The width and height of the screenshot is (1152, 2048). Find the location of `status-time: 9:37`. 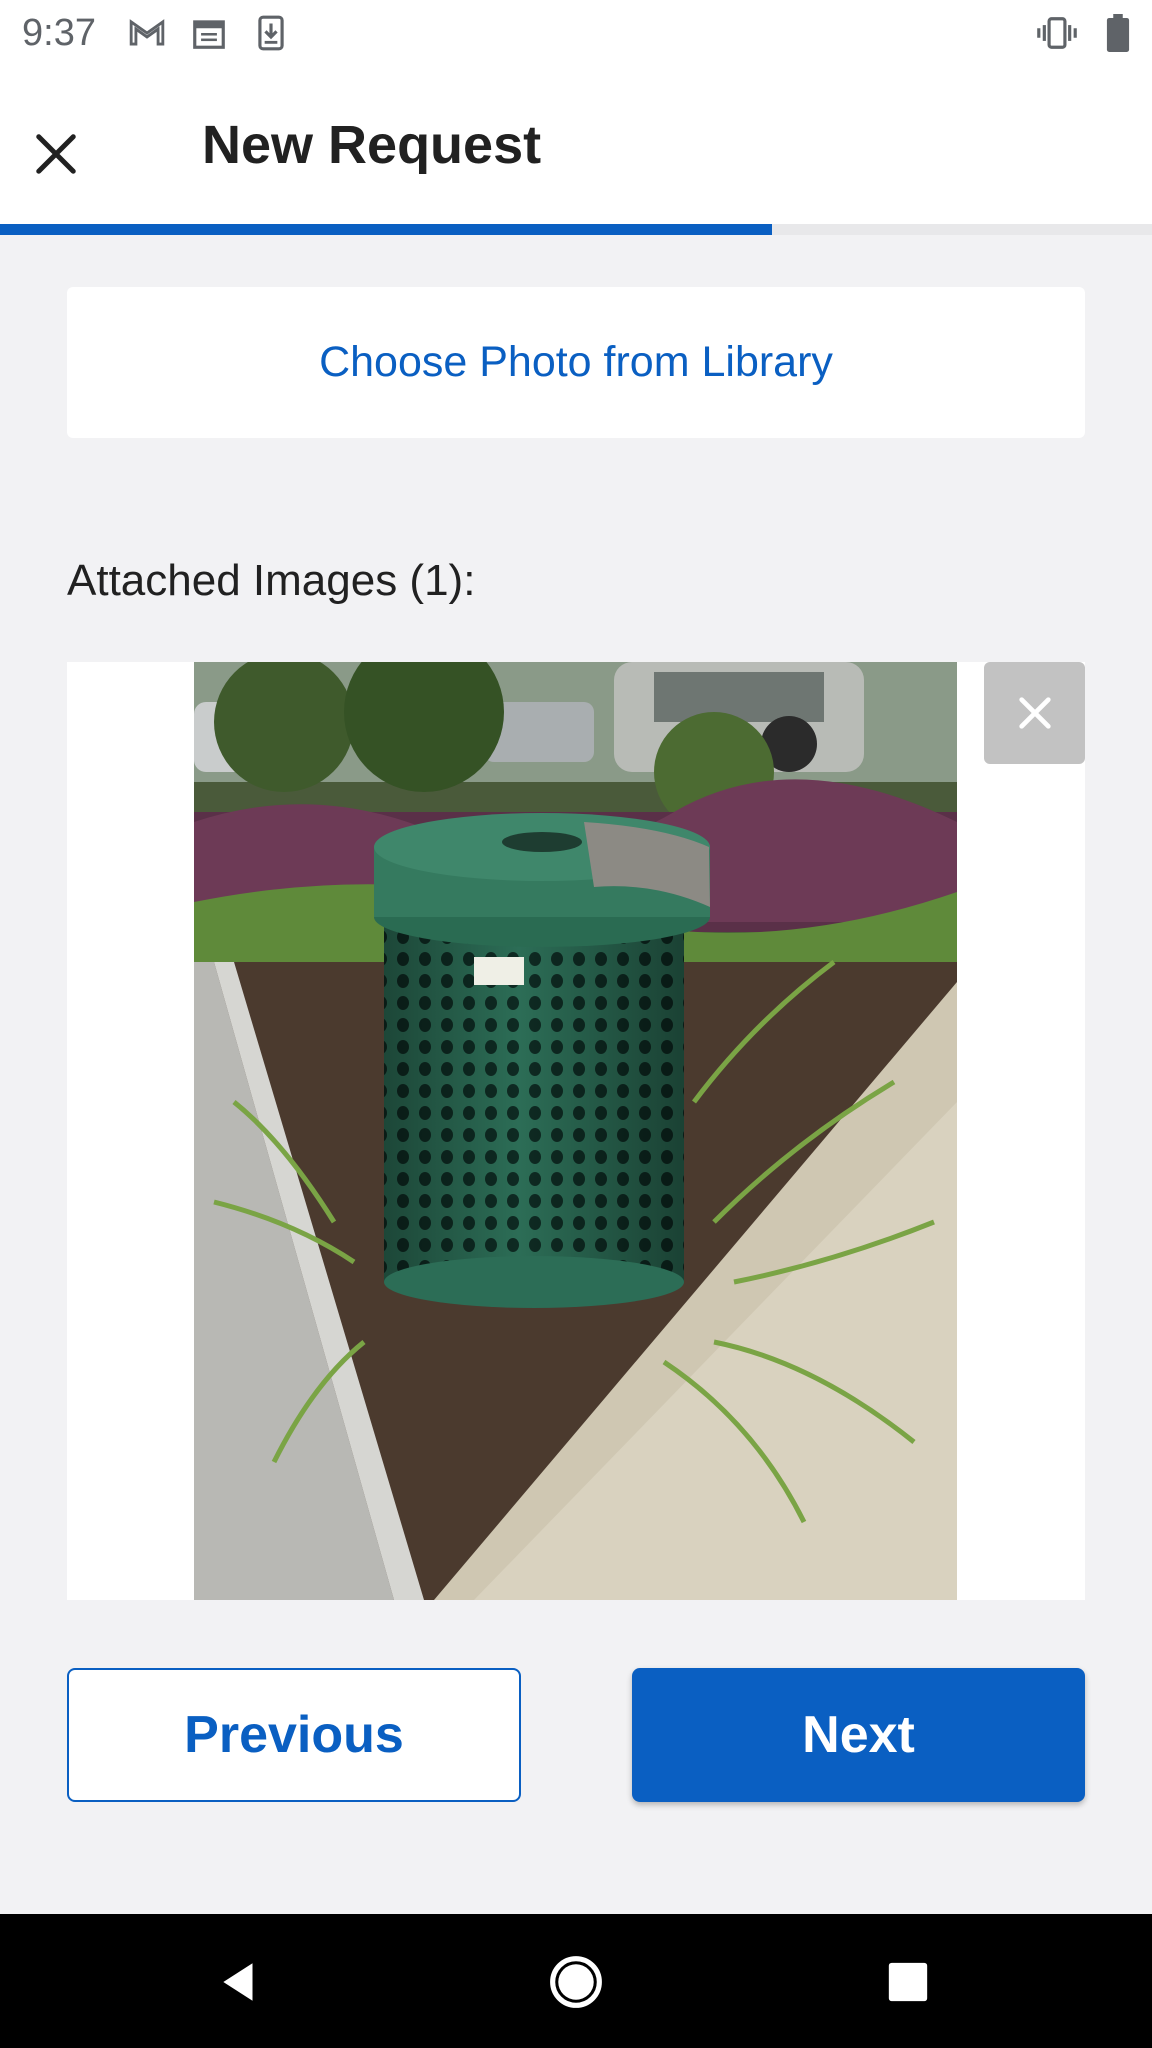

status-time: 9:37 is located at coordinates (59, 33).